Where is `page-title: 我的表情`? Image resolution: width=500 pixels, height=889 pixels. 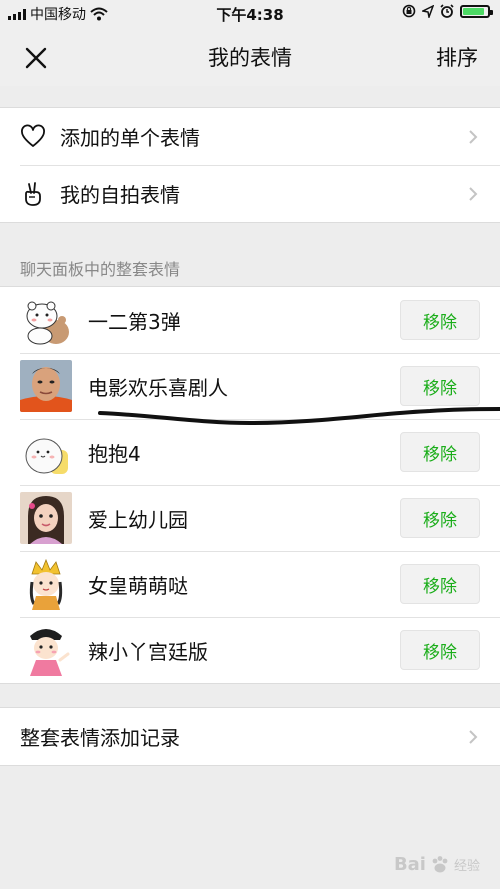
page-title: 我的表情 is located at coordinates (250, 58).